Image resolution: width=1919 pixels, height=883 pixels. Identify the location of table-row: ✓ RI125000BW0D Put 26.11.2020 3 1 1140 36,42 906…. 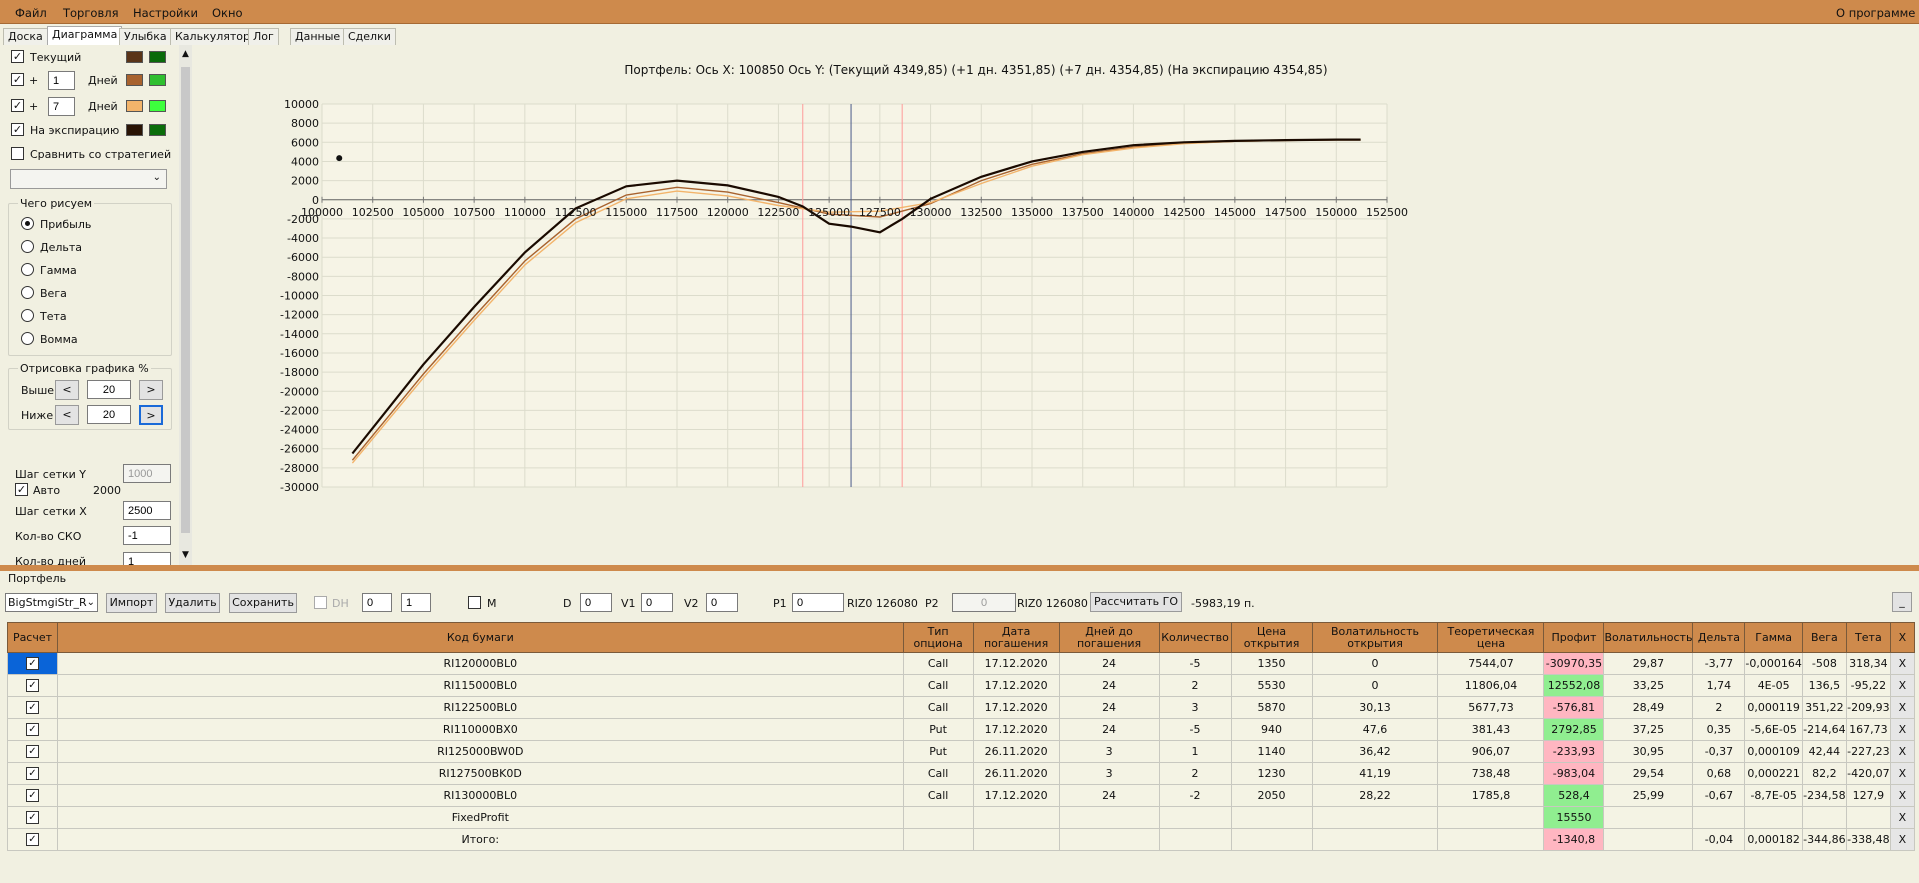
(961, 751).